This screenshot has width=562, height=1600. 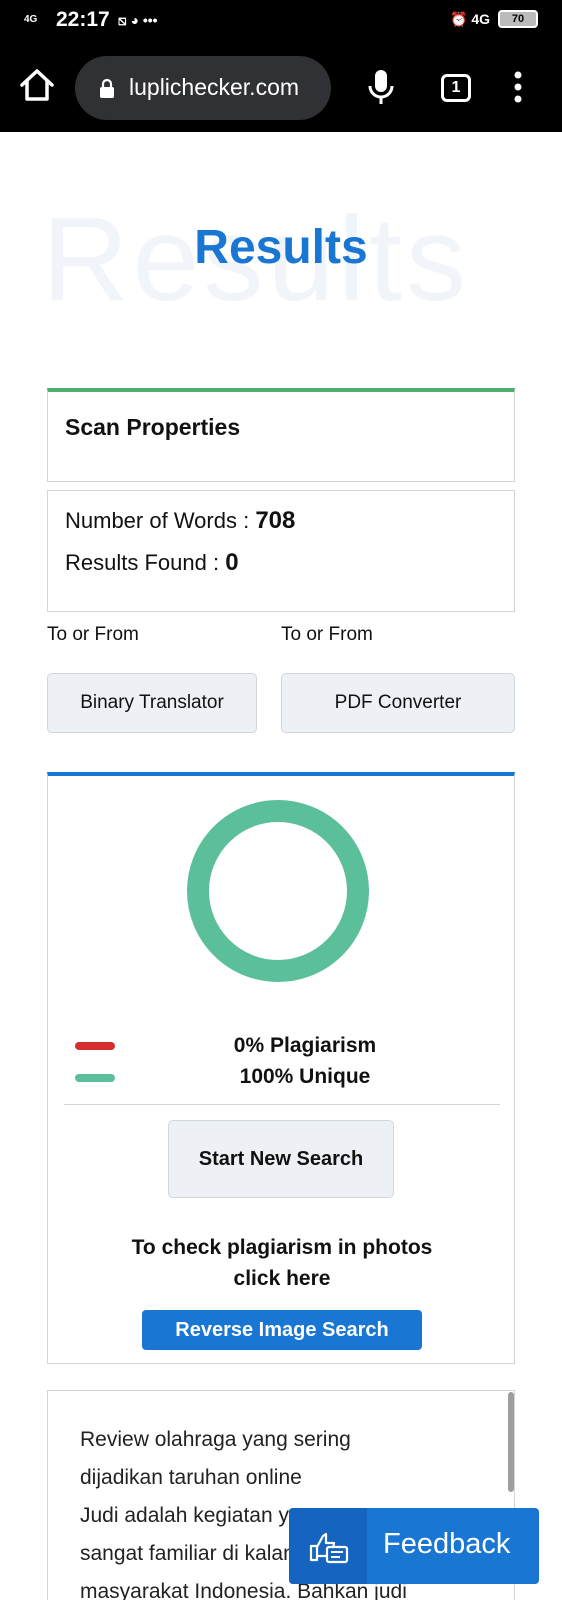 I want to click on more-menu-icon, so click(x=518, y=87).